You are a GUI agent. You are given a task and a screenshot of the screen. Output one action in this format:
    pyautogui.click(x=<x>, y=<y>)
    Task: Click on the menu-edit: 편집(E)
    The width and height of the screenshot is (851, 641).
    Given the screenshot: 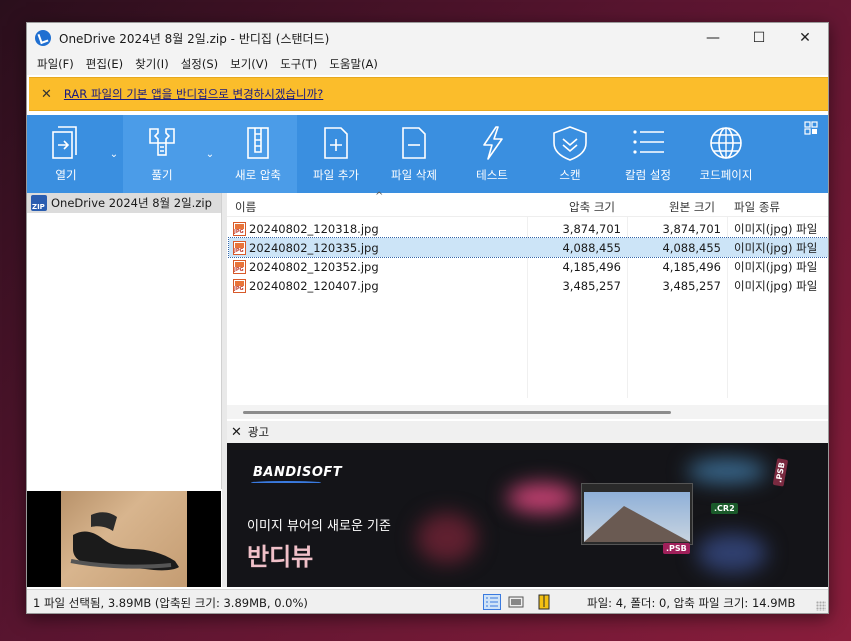 What is the action you would take?
    pyautogui.click(x=104, y=64)
    